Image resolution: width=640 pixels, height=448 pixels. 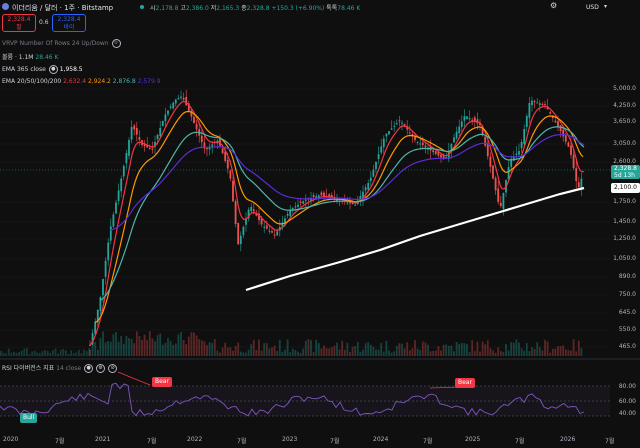 I want to click on volume-bars, so click(x=291, y=343).